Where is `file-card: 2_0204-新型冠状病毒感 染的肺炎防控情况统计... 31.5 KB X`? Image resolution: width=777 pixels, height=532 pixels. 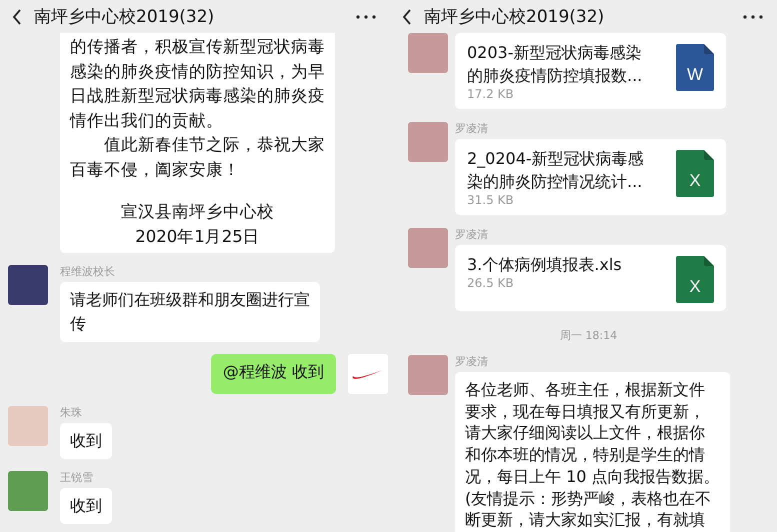
file-card: 2_0204-新型冠状病毒感 染的肺炎防控情况统计... 31.5 KB X is located at coordinates (590, 177).